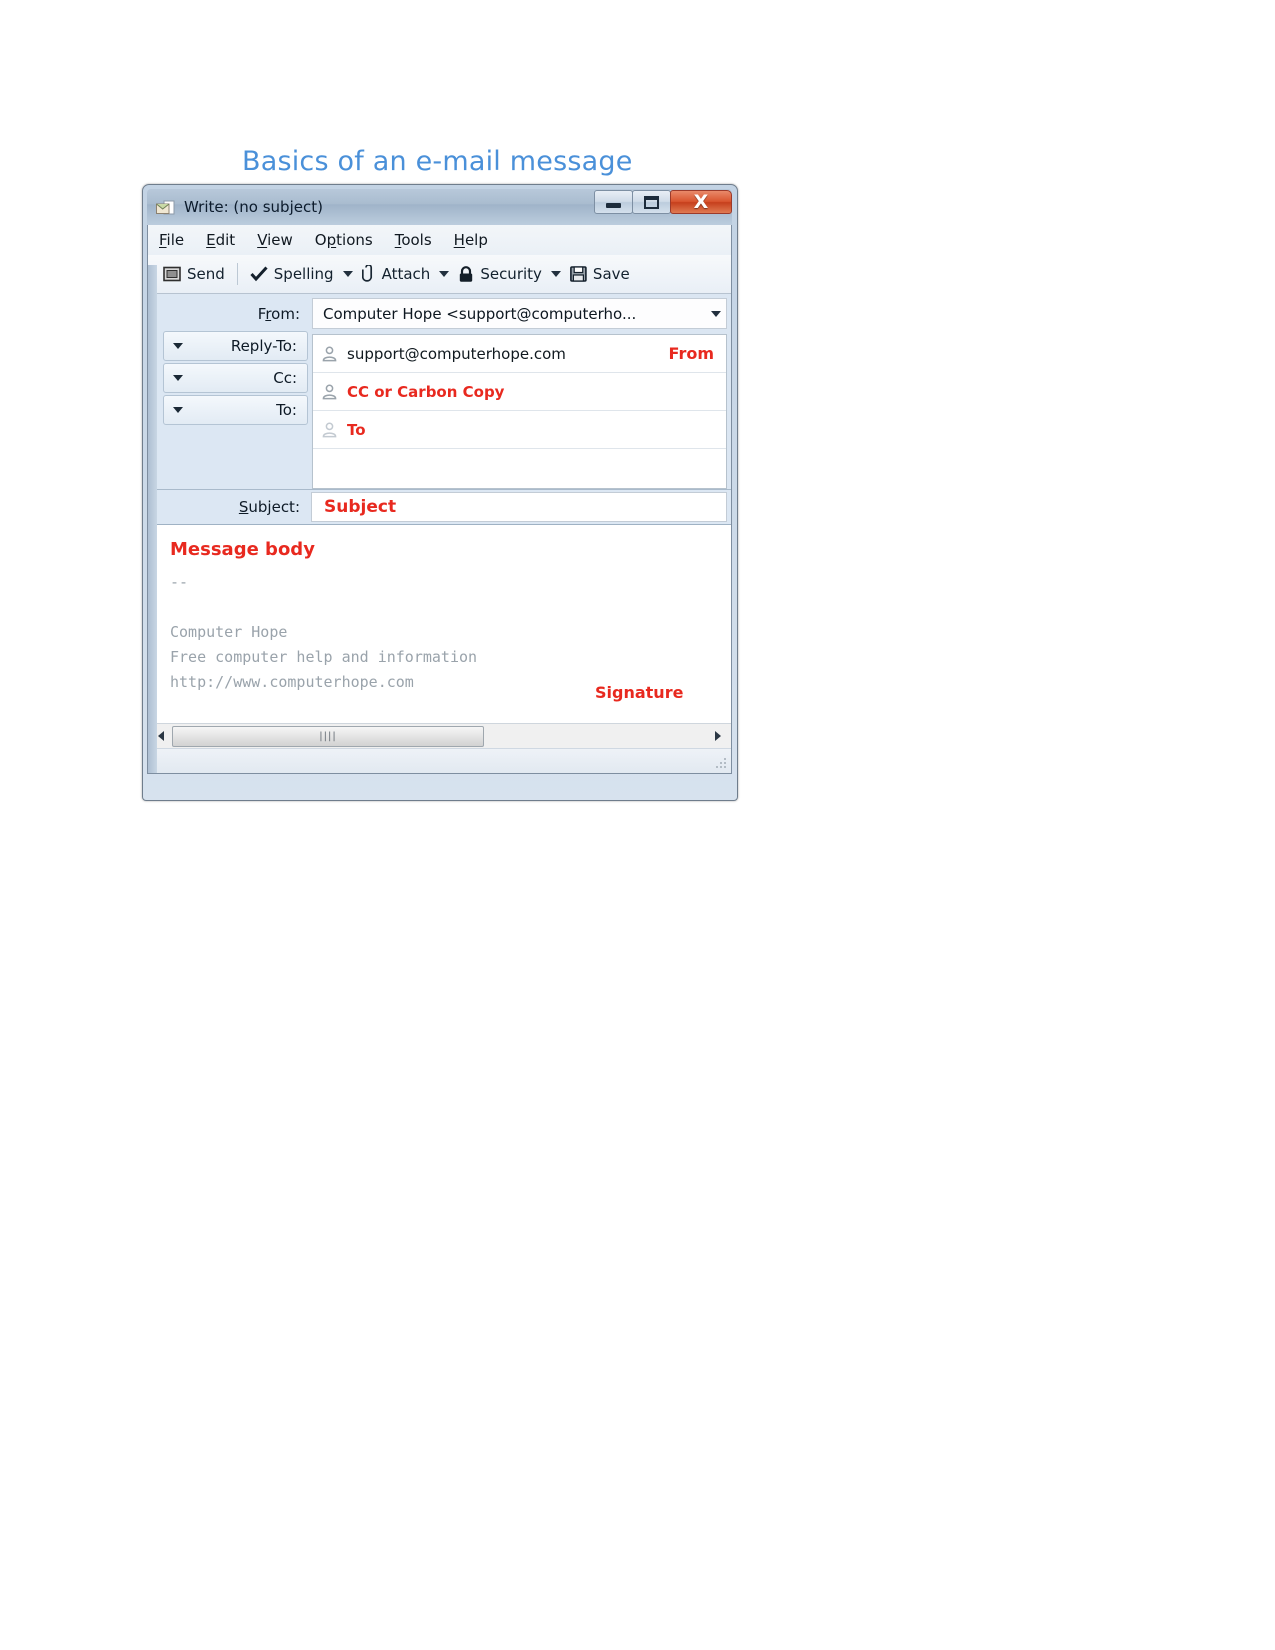  I want to click on menu-item-edit: Edit, so click(220, 240).